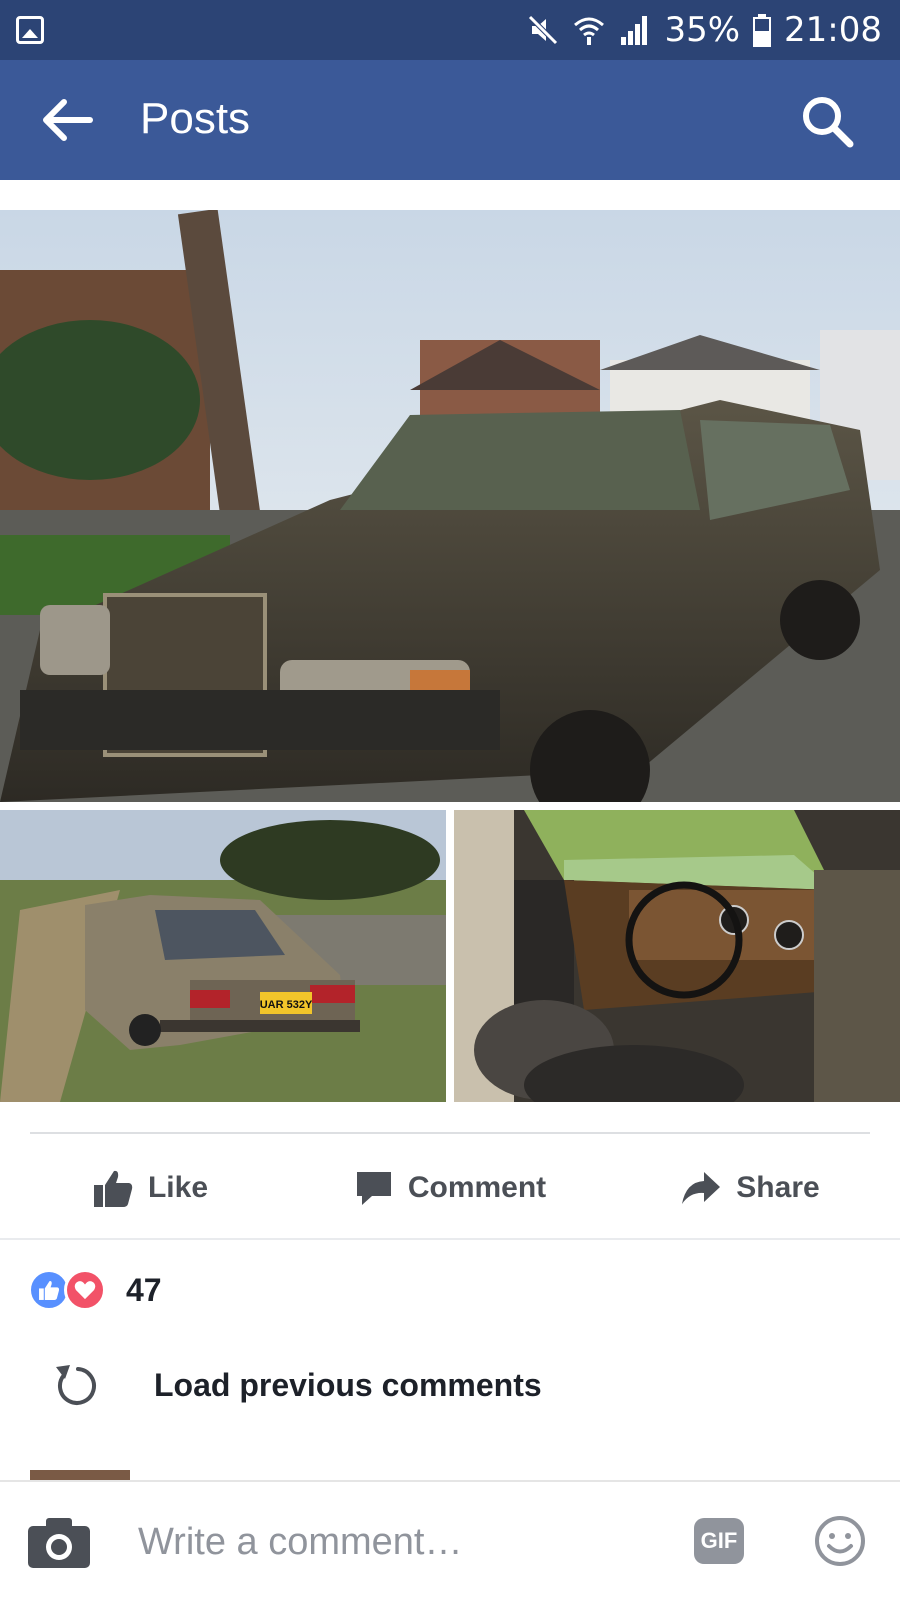 The width and height of the screenshot is (900, 1600). Describe the element at coordinates (348, 1384) in the screenshot. I see `load-previous-label: Load previous comments` at that location.